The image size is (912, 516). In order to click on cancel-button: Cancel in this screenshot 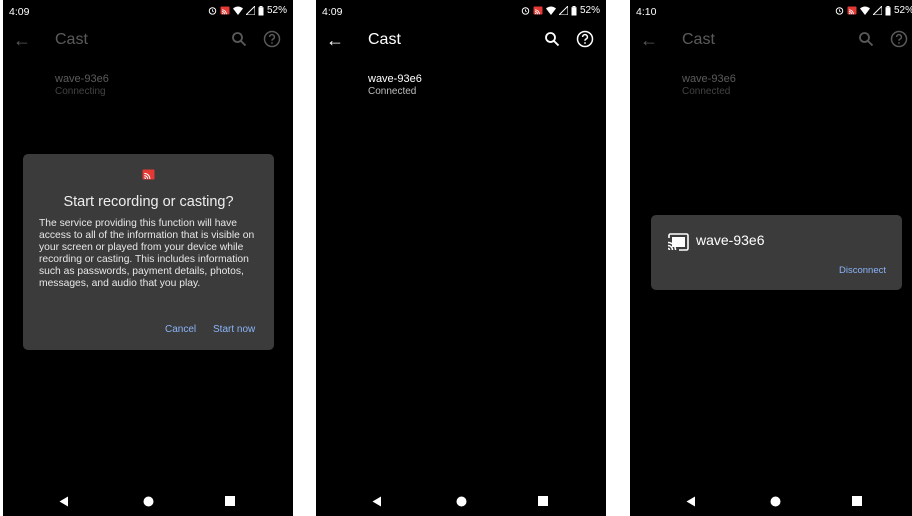, I will do `click(180, 329)`.